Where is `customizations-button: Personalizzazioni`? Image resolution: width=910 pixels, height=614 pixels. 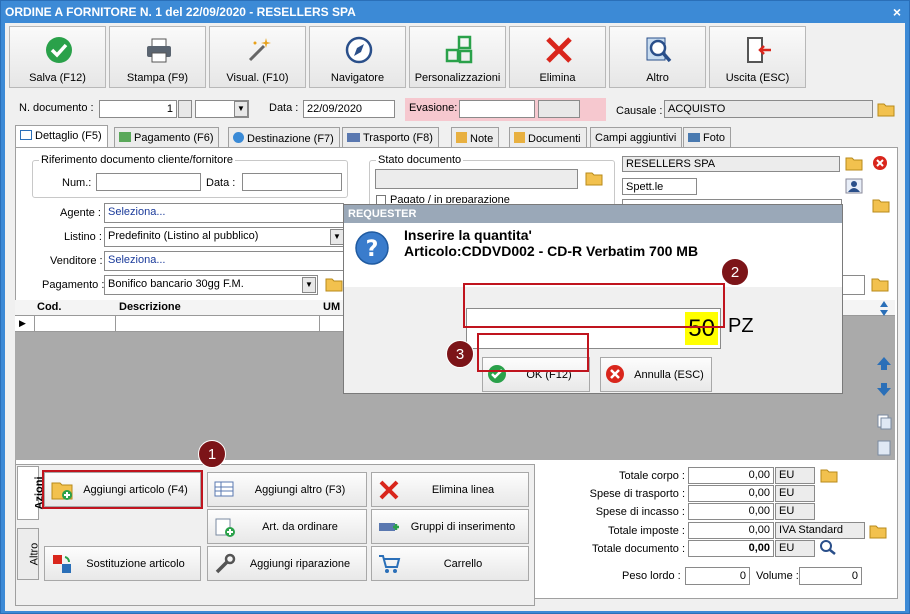 customizations-button: Personalizzazioni is located at coordinates (457, 57).